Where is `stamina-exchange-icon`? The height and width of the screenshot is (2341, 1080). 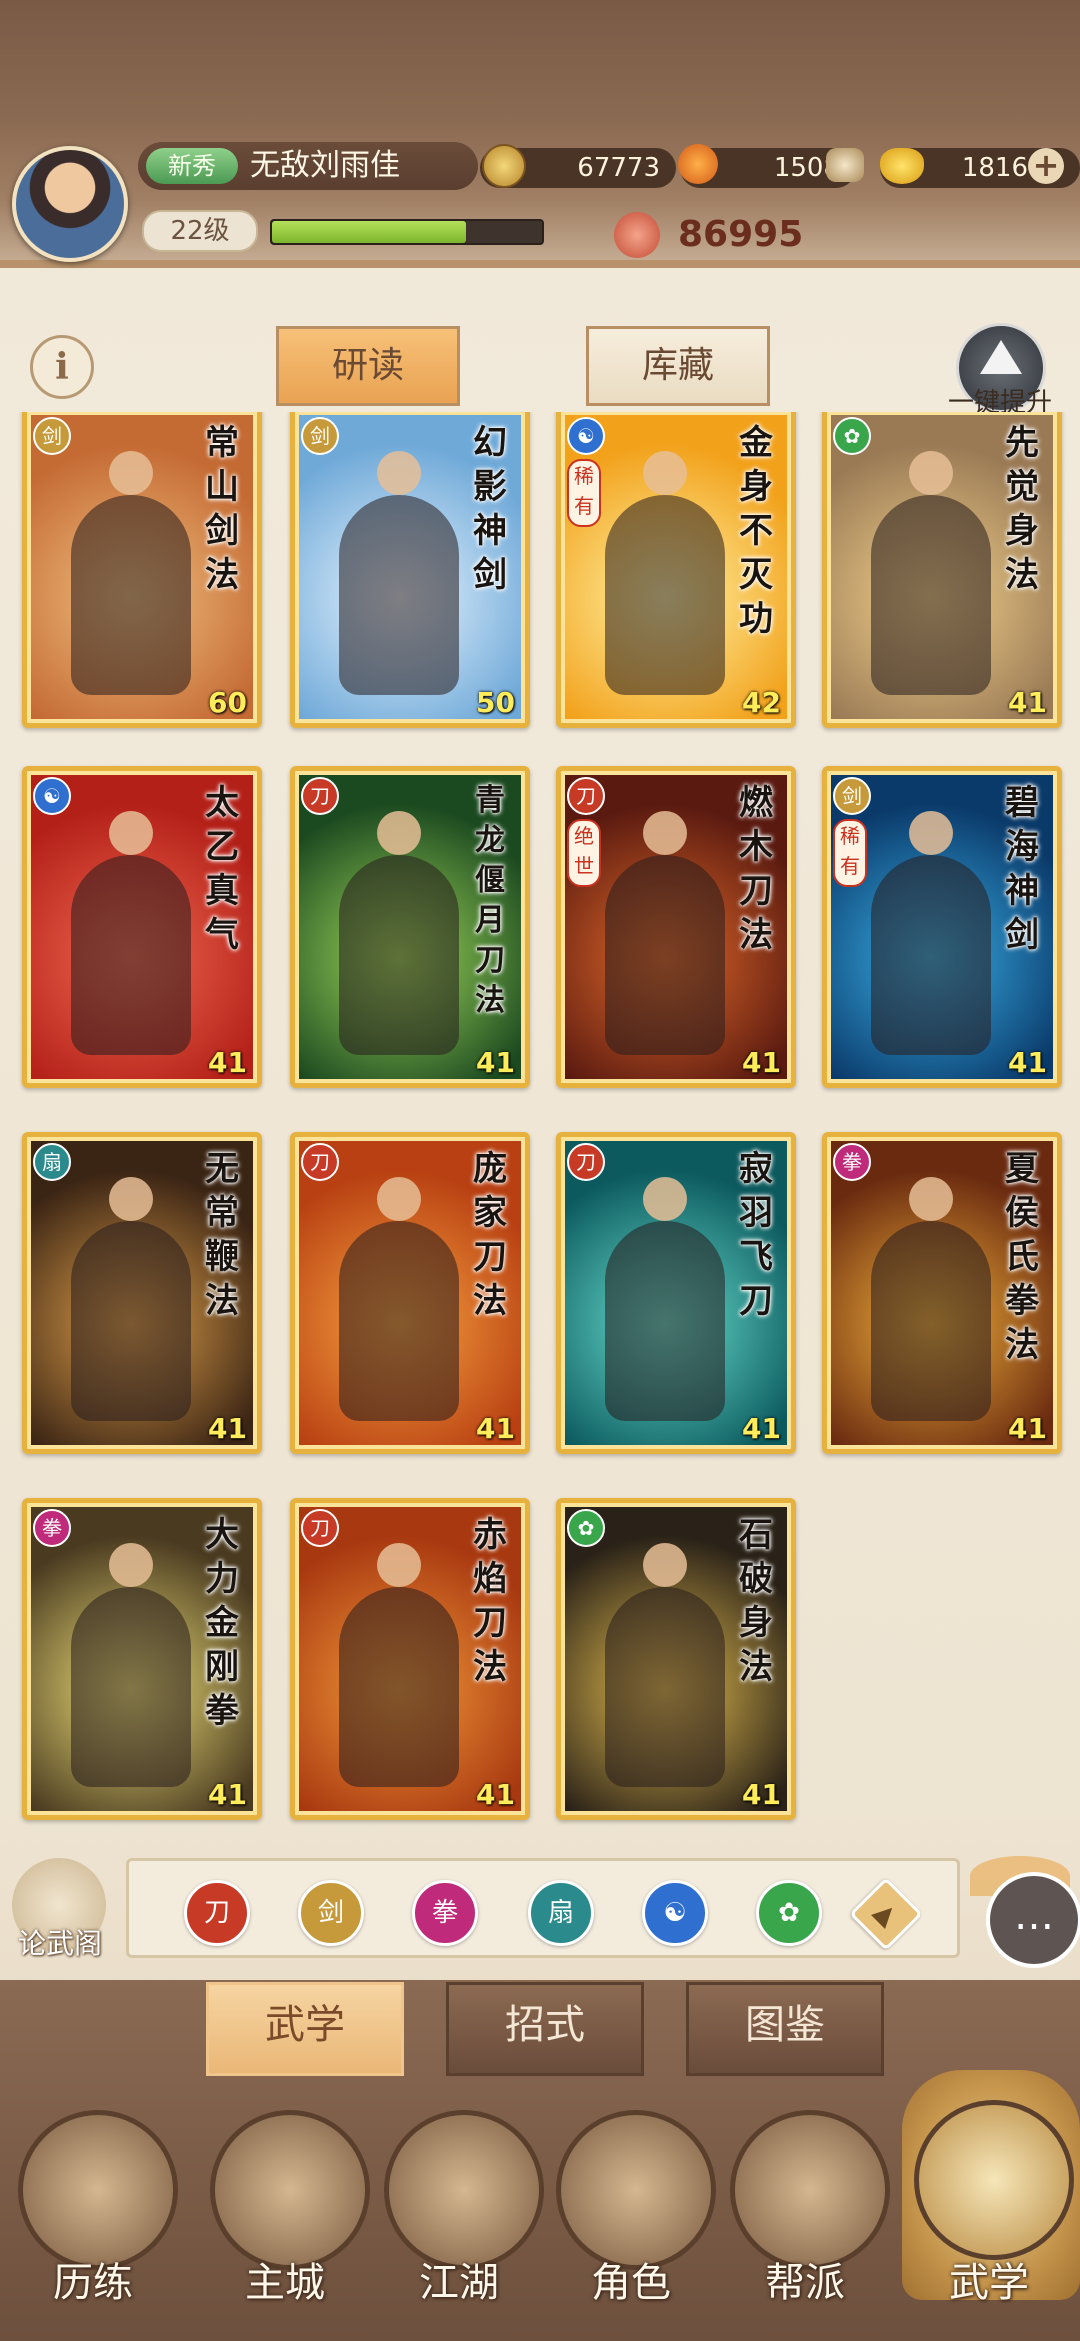
stamina-exchange-icon is located at coordinates (845, 165).